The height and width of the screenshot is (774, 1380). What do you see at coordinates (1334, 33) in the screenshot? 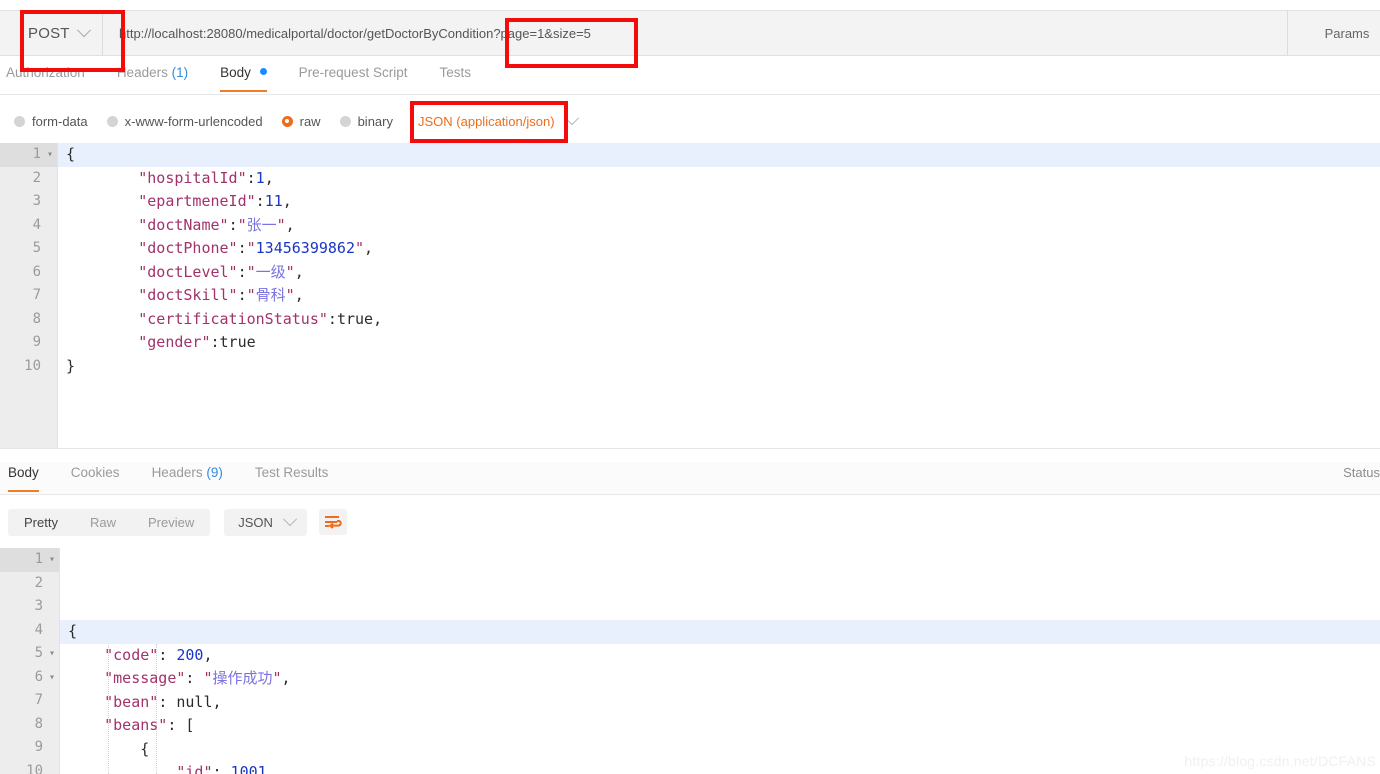
I see `params-button: Params` at bounding box center [1334, 33].